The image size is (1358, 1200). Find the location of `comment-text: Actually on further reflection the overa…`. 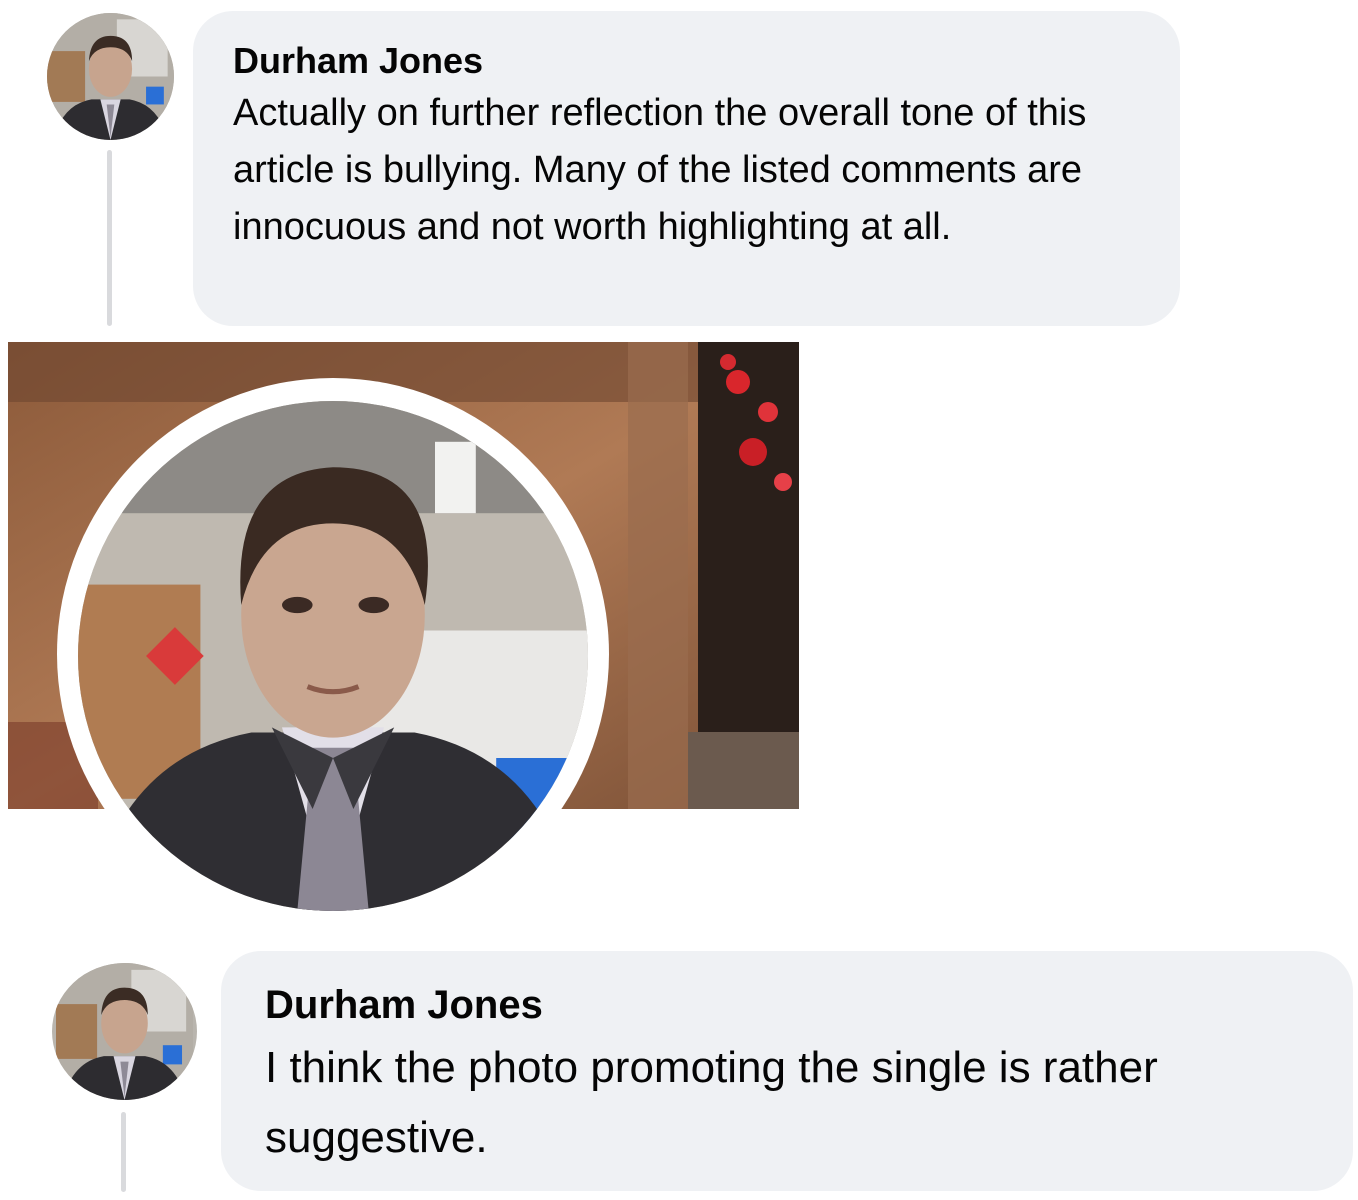

comment-text: Actually on further reflection the overa… is located at coordinates (660, 170).